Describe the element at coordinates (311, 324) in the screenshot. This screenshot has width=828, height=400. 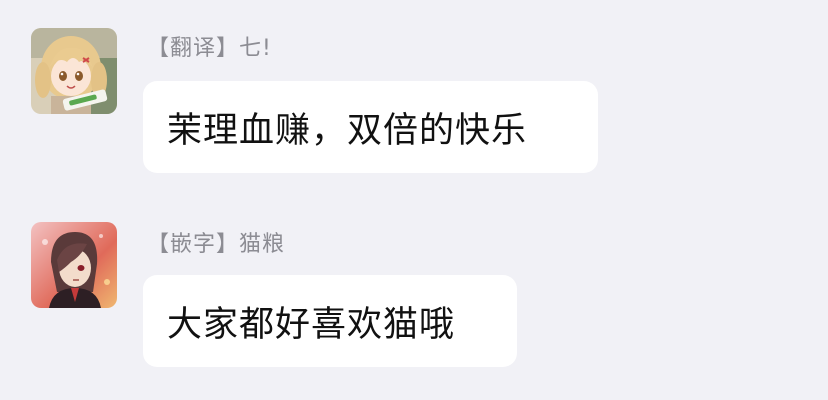
I see `message-text: 大家都好喜欢猫哦` at that location.